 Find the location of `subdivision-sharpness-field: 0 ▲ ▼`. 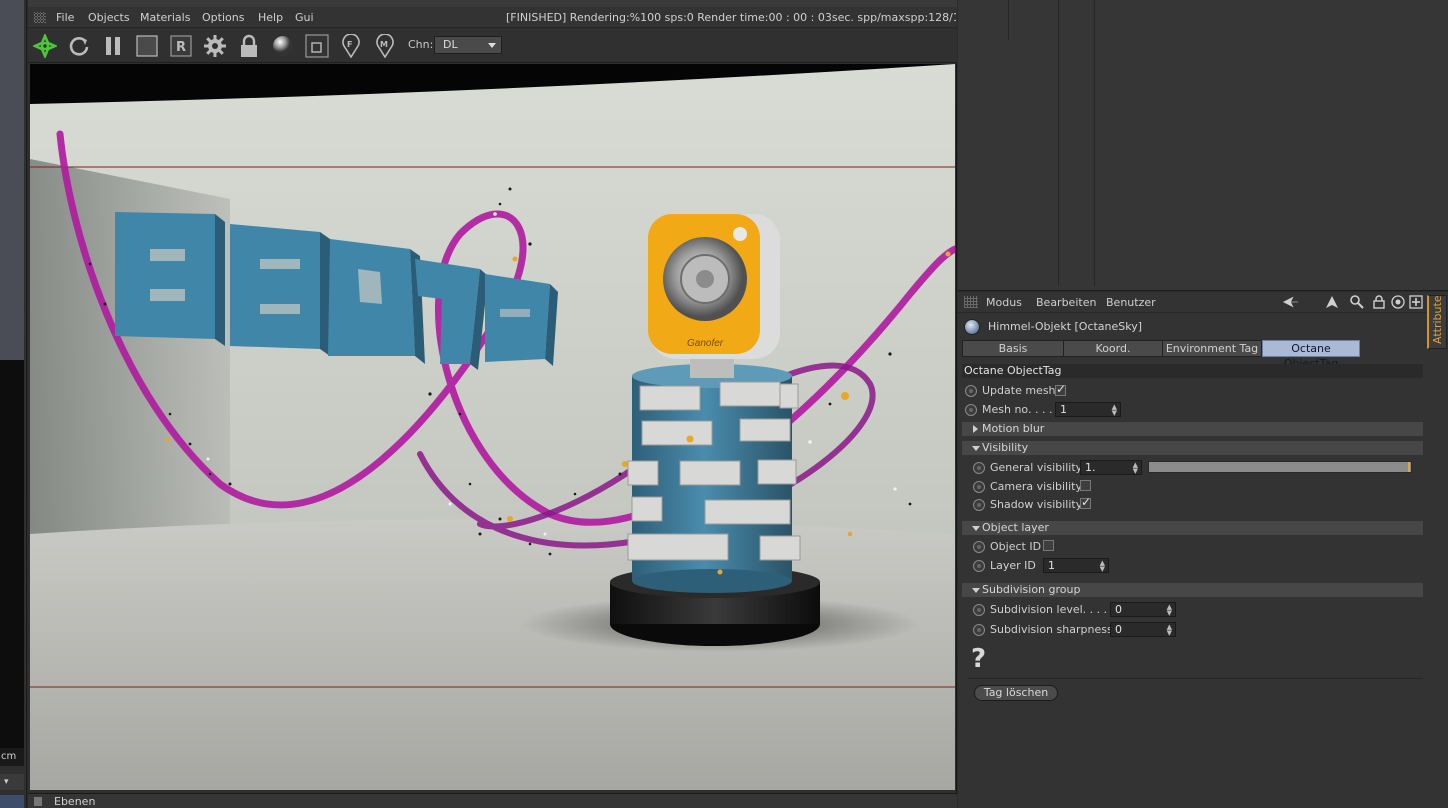

subdivision-sharpness-field: 0 ▲ ▼ is located at coordinates (1143, 629).